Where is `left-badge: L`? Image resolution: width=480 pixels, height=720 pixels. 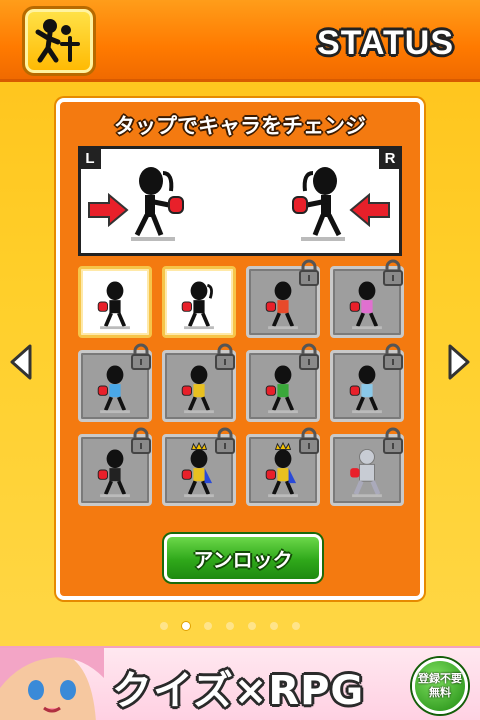
left-badge: L is located at coordinates (90, 158).